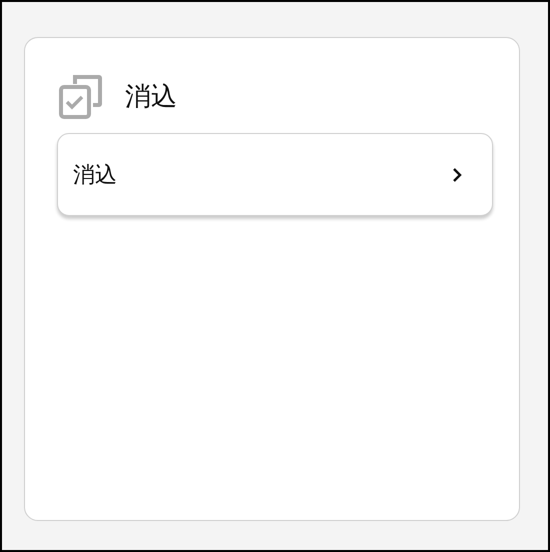  What do you see at coordinates (457, 175) in the screenshot?
I see `chevron-right-icon` at bounding box center [457, 175].